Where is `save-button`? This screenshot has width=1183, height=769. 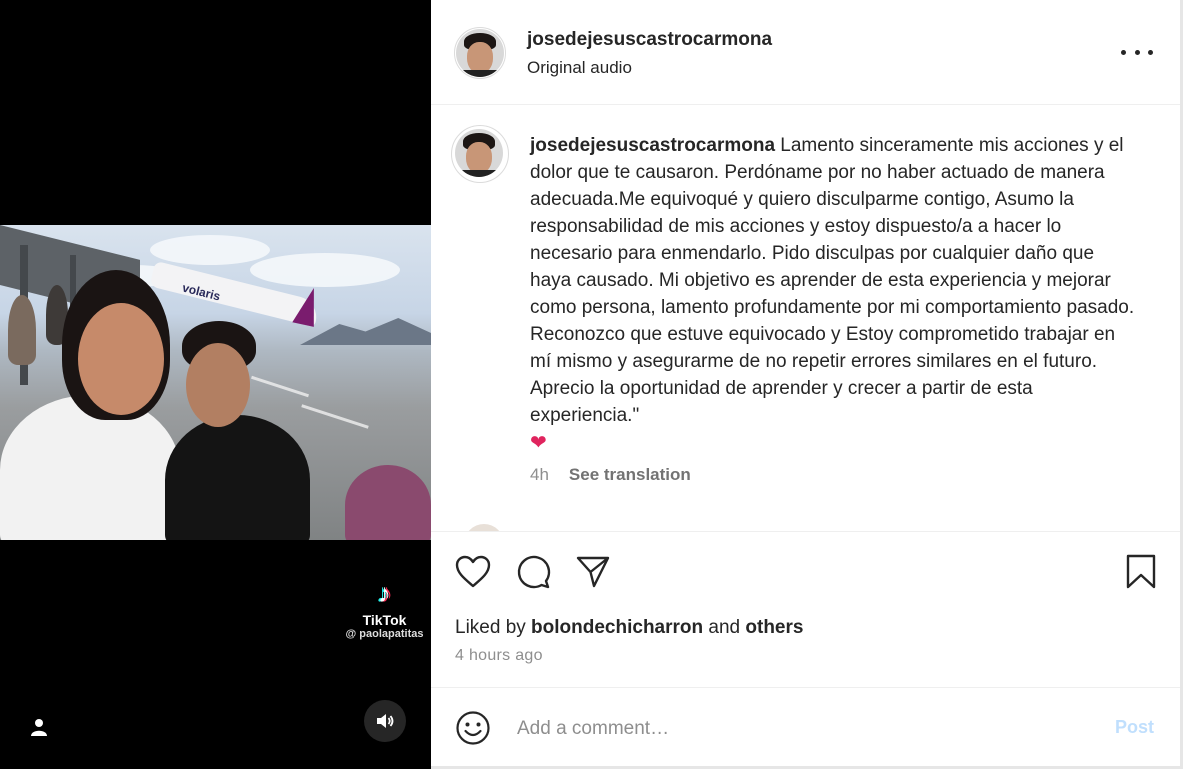 save-button is located at coordinates (1141, 572).